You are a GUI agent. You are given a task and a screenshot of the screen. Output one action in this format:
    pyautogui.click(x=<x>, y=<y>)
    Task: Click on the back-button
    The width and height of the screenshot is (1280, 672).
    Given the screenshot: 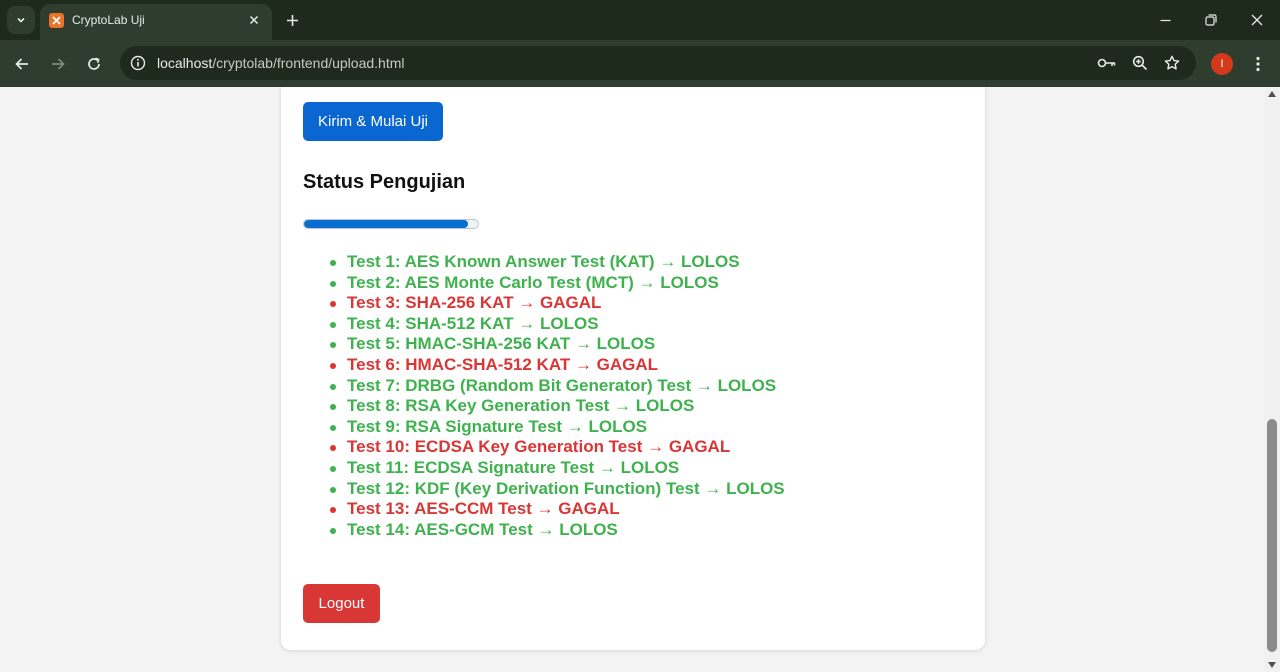 What is the action you would take?
    pyautogui.click(x=22, y=64)
    